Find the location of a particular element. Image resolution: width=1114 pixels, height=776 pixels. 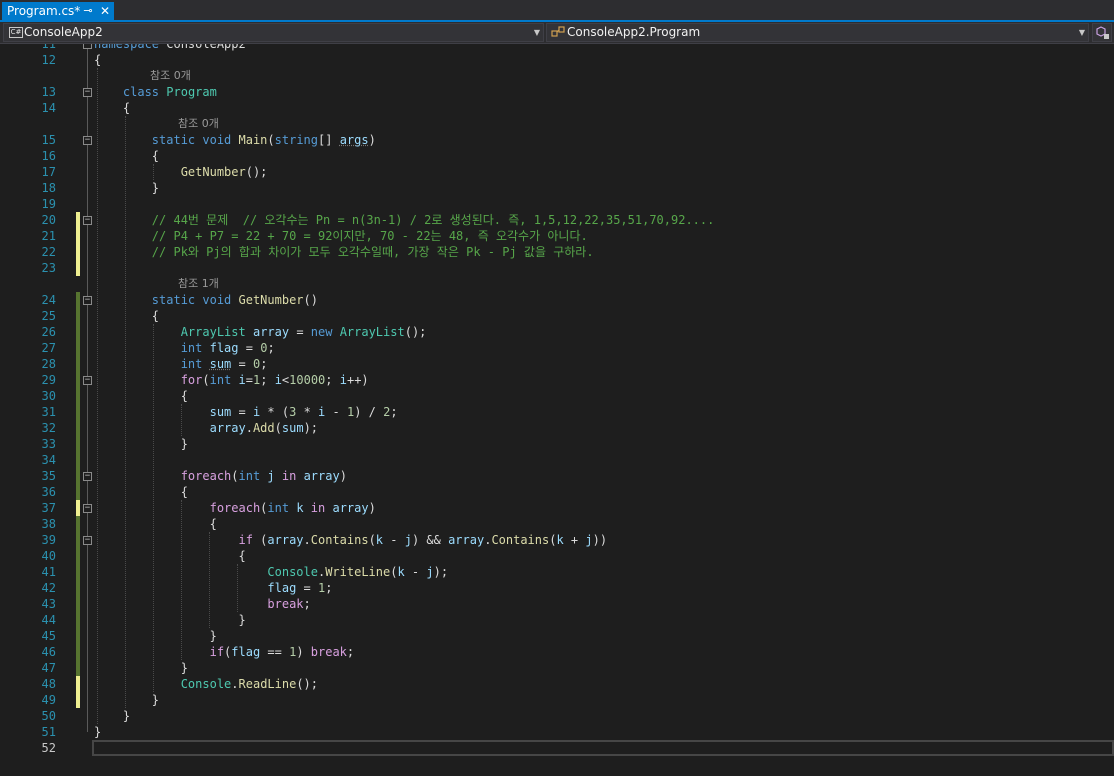

code-line: 30 { is located at coordinates (557, 396).